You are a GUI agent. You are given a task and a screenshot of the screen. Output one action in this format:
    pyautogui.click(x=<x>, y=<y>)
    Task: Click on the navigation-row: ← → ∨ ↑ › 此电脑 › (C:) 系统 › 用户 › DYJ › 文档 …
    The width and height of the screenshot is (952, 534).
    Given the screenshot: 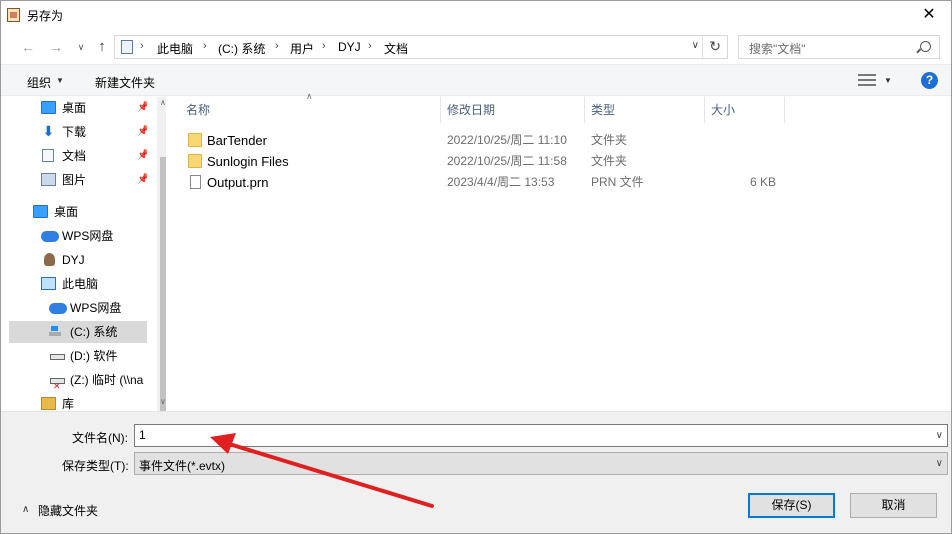 What is the action you would take?
    pyautogui.click(x=476, y=47)
    